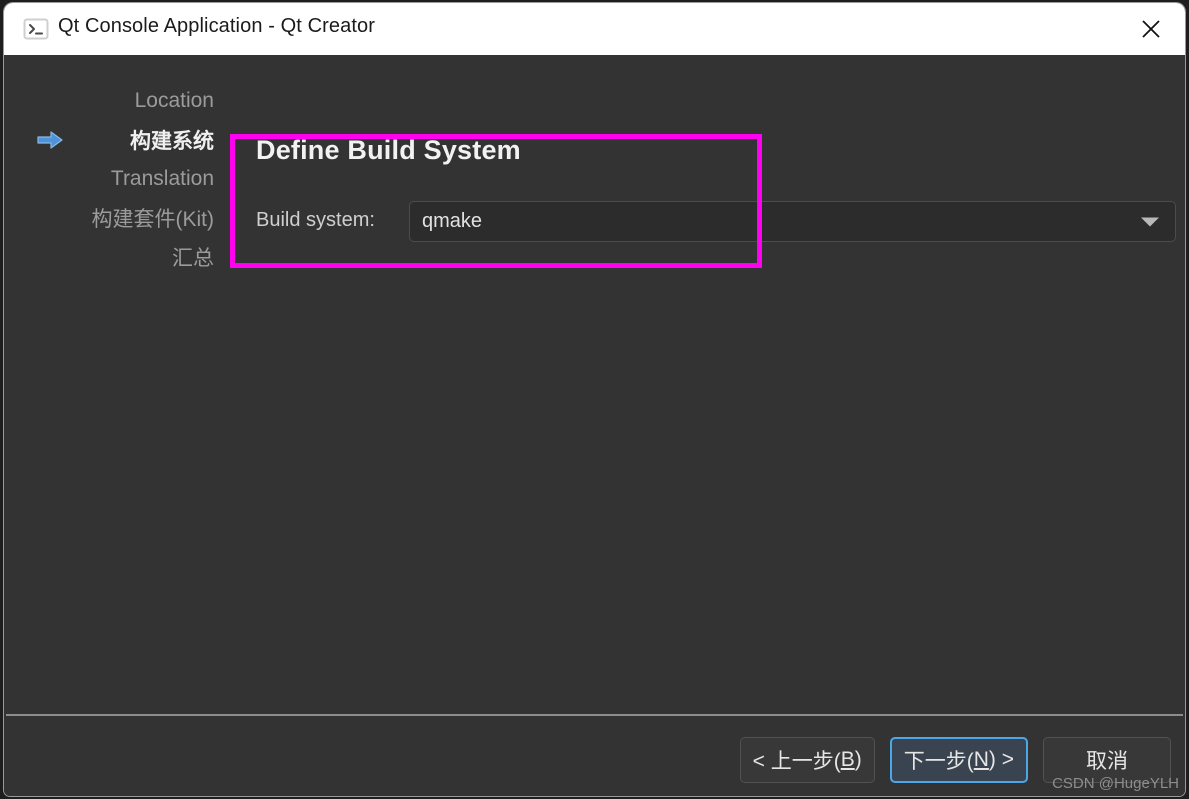 This screenshot has height=799, width=1189. Describe the element at coordinates (1150, 221) in the screenshot. I see `chevron-down-icon` at that location.